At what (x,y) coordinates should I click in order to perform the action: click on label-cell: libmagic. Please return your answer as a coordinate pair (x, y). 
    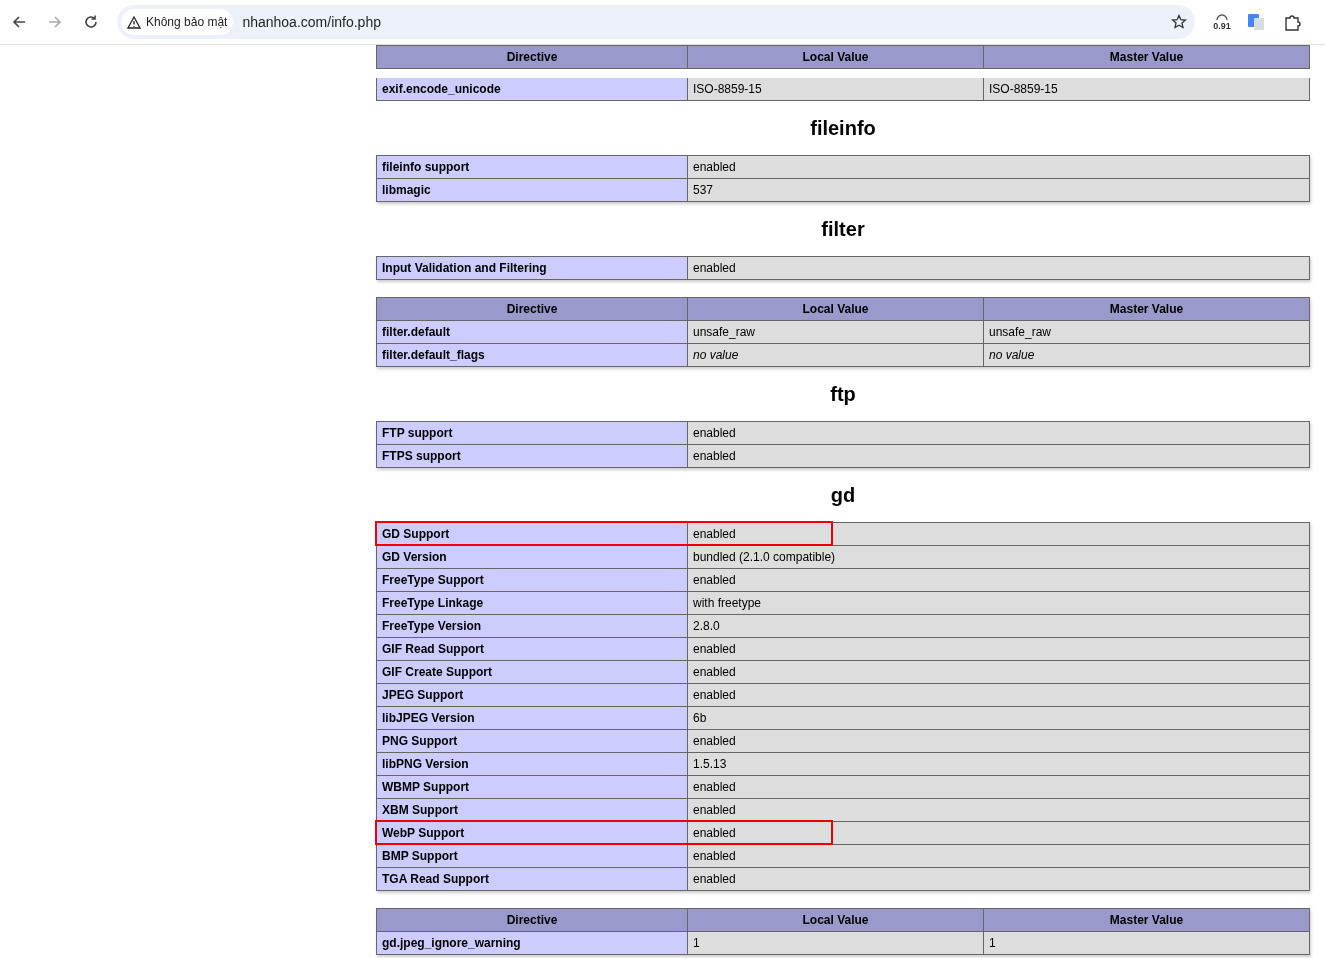
    Looking at the image, I should click on (532, 190).